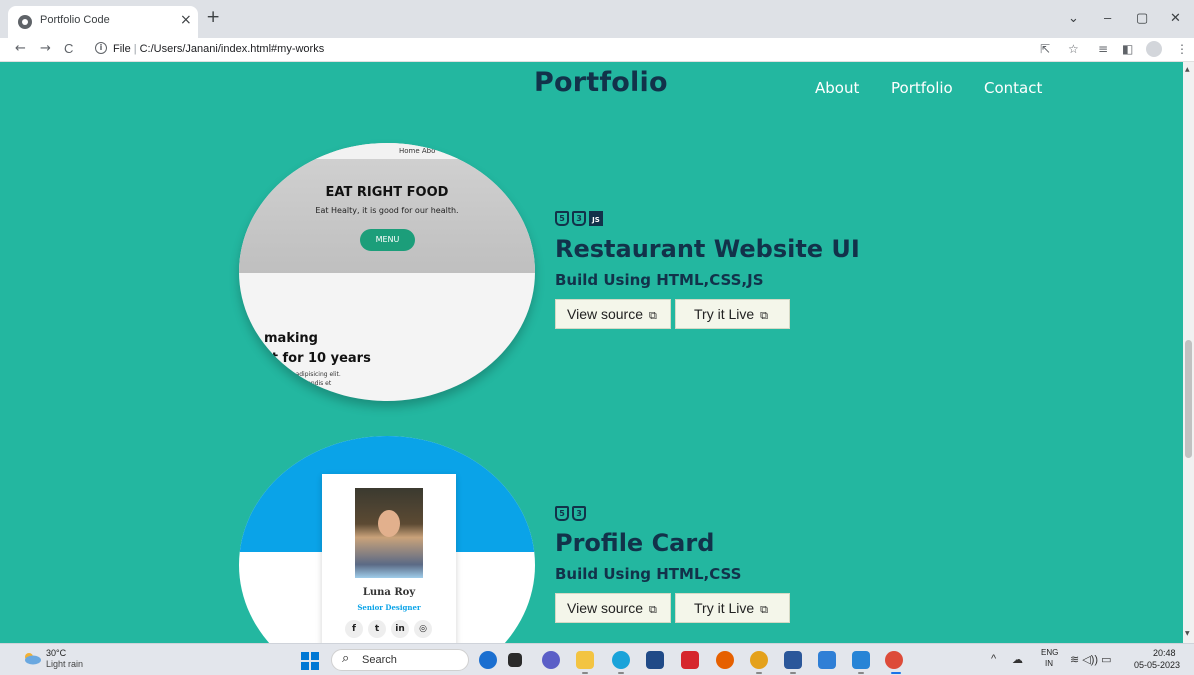 The image size is (1194, 675). What do you see at coordinates (1154, 49) in the screenshot?
I see `profile-avatar-icon` at bounding box center [1154, 49].